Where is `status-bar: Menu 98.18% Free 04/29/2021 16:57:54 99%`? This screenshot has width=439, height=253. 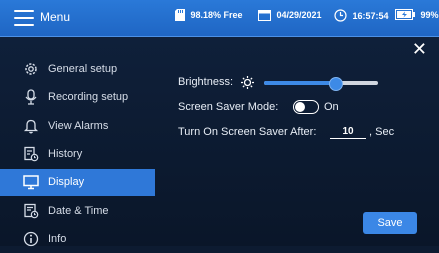 status-bar: Menu 98.18% Free 04/29/2021 16:57:54 99% is located at coordinates (219, 18).